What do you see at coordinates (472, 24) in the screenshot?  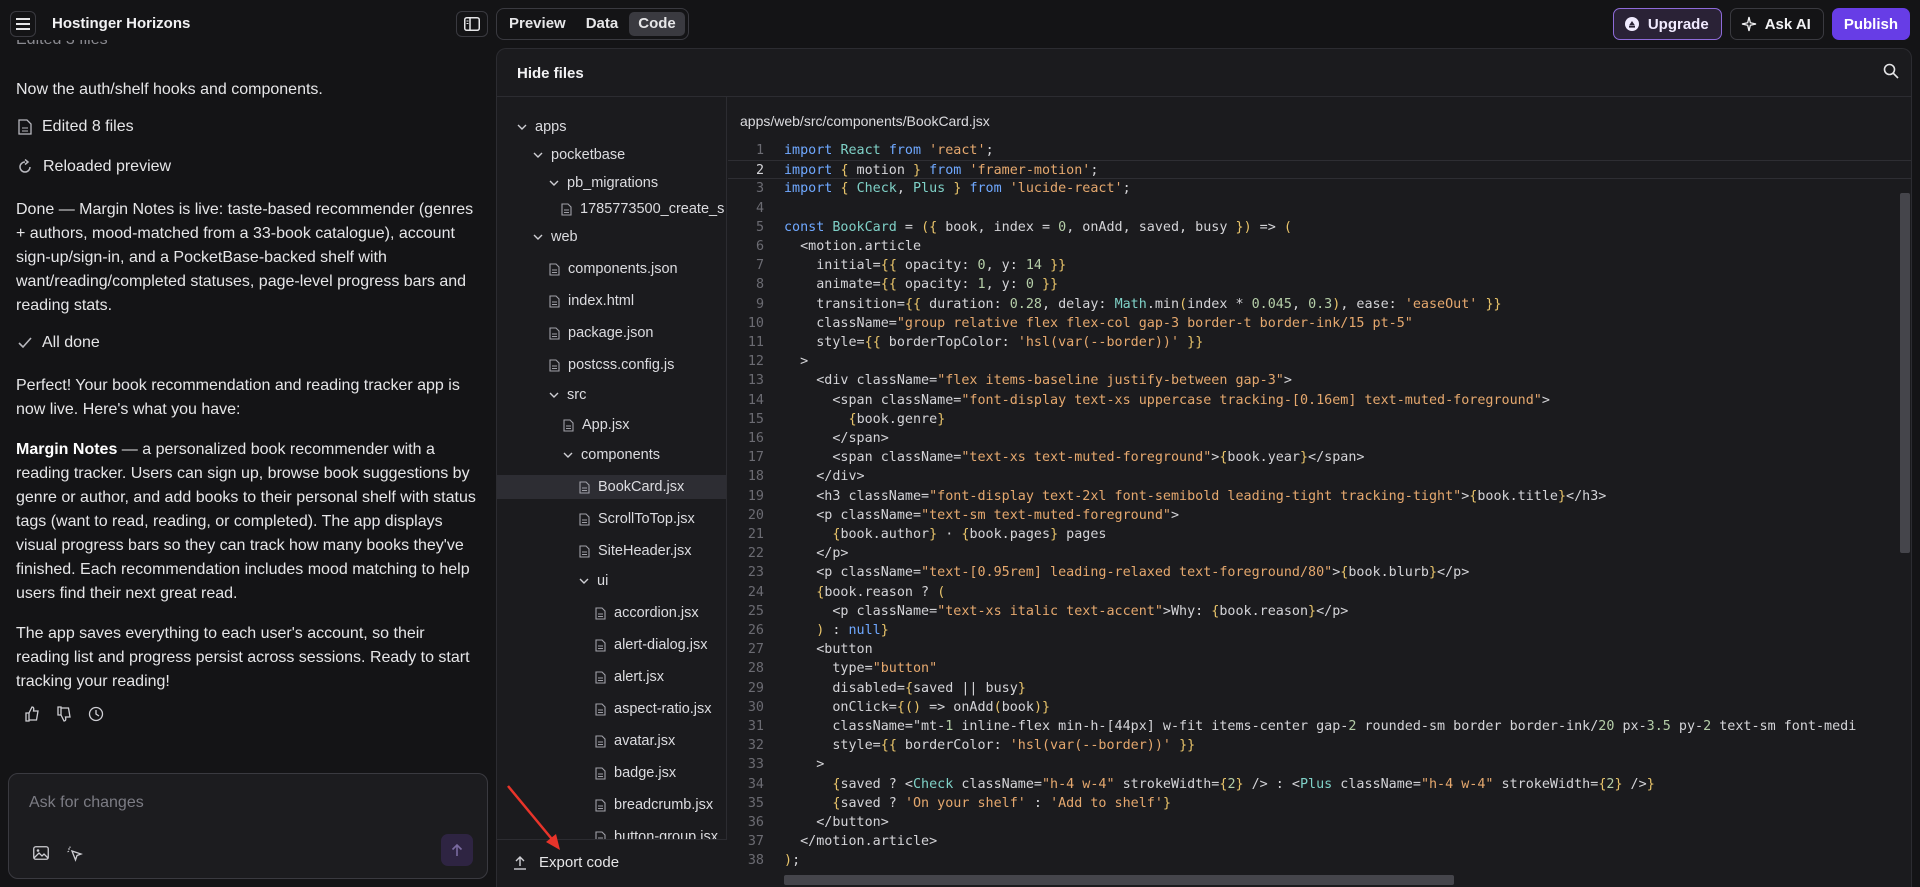 I see `toggle-panel-button` at bounding box center [472, 24].